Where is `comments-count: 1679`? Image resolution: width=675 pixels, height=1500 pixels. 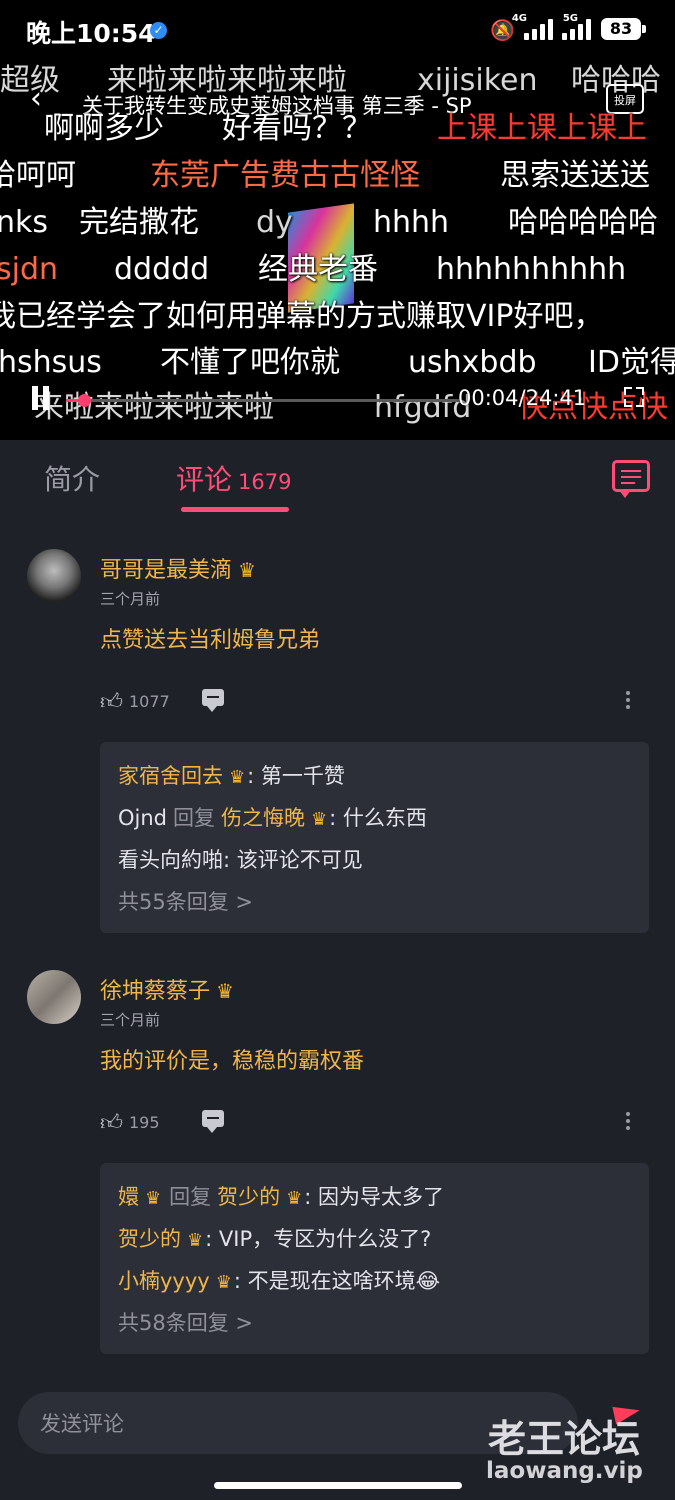 comments-count: 1679 is located at coordinates (265, 482).